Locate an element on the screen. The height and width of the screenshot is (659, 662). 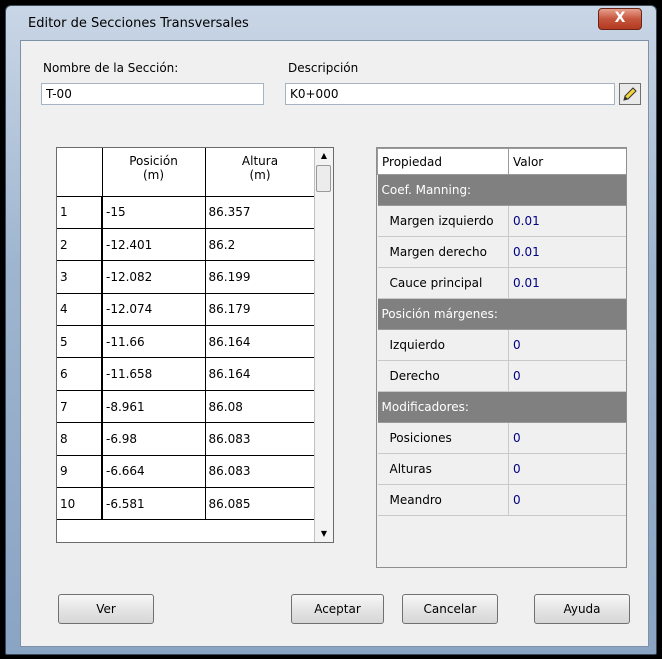
property-name: Meandro is located at coordinates (443, 500).